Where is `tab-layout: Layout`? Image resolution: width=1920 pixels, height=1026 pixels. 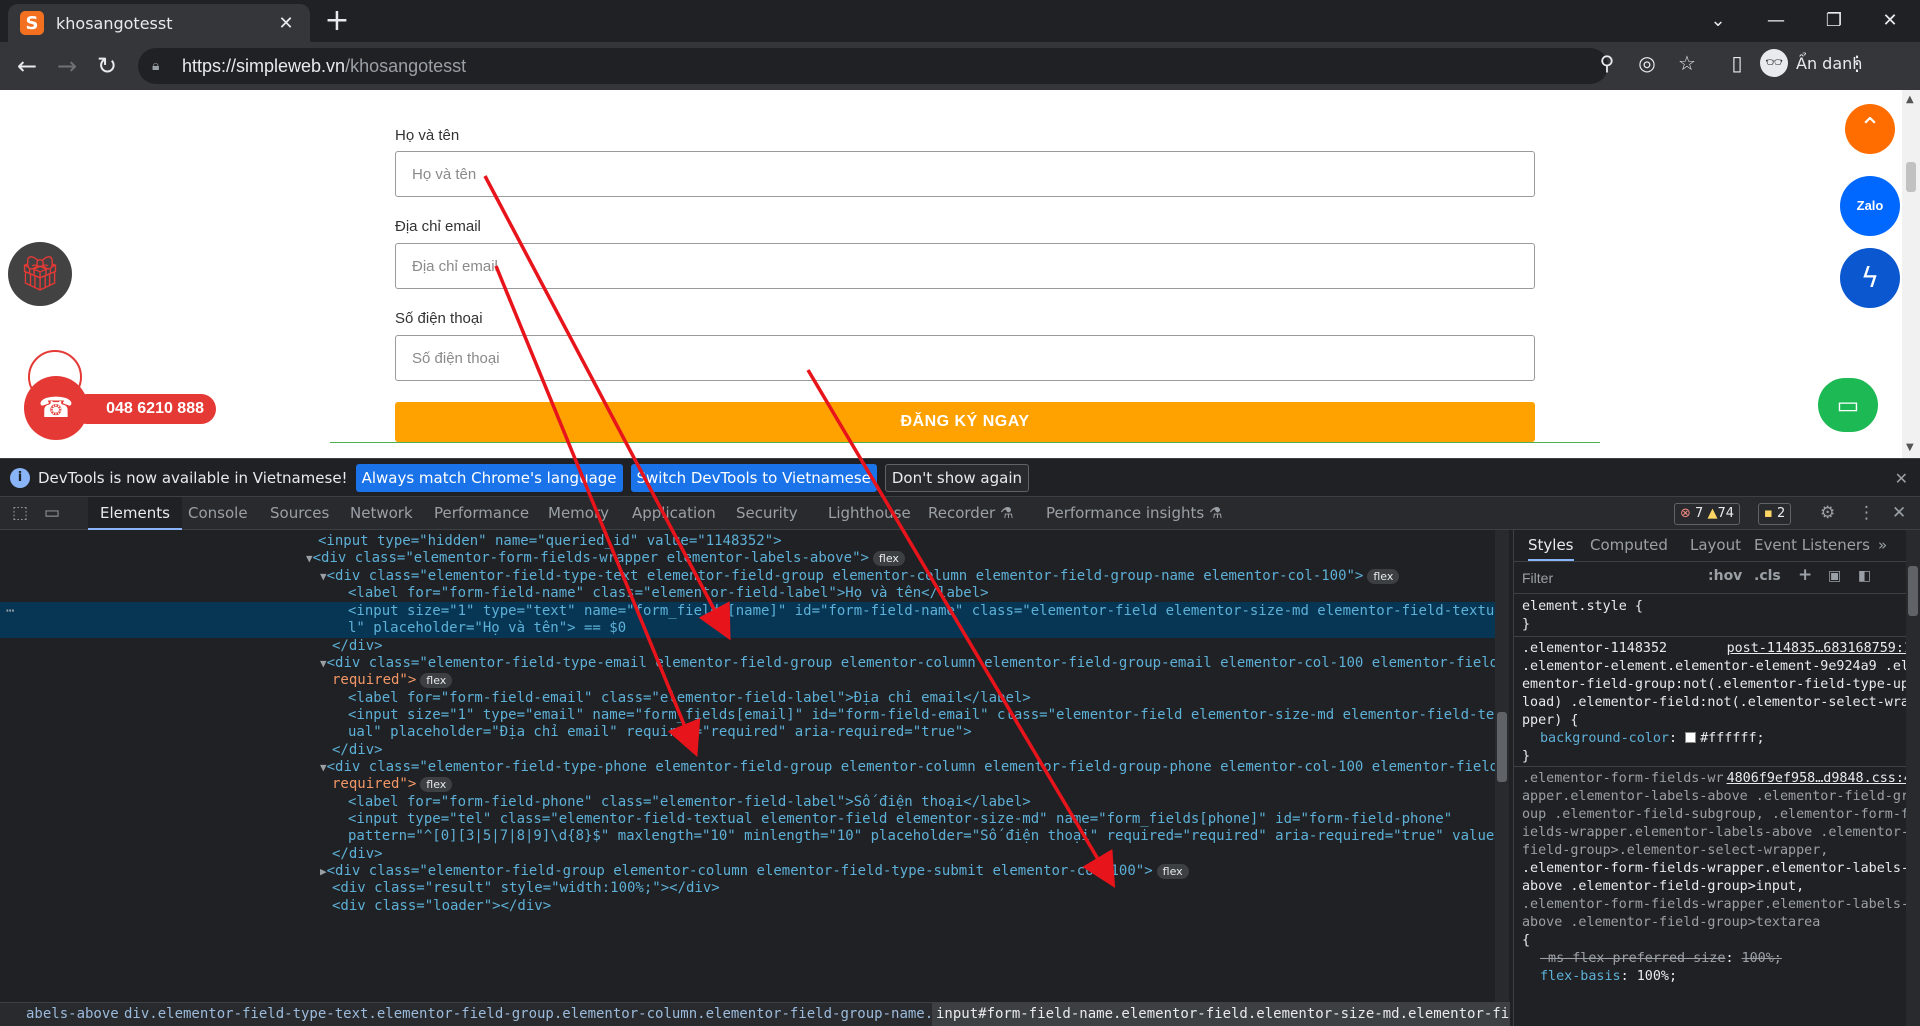
tab-layout: Layout is located at coordinates (1715, 545).